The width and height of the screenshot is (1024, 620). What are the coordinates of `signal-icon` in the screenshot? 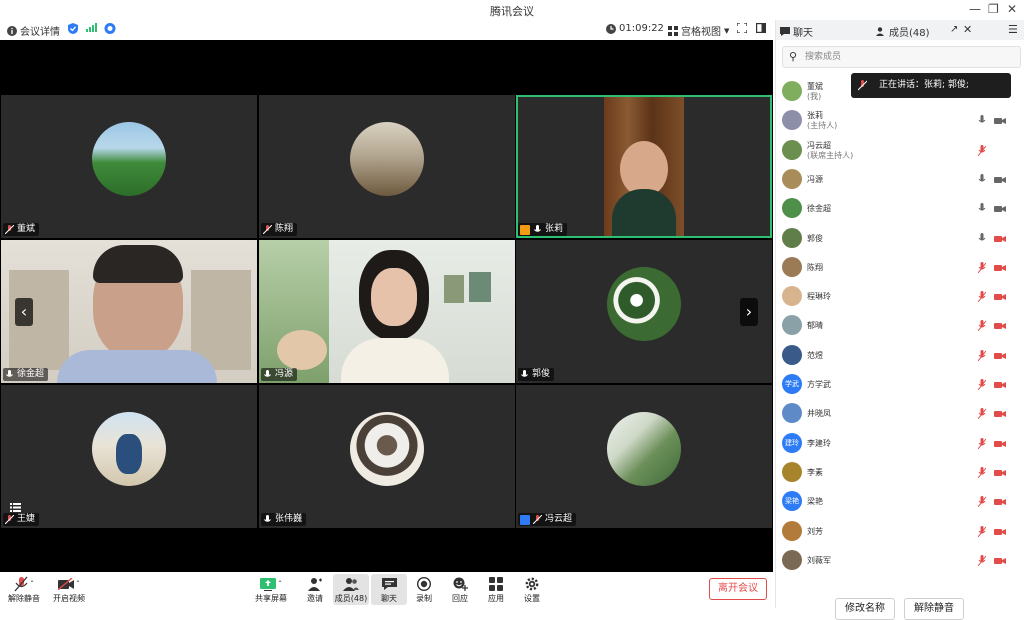 It's located at (91, 27).